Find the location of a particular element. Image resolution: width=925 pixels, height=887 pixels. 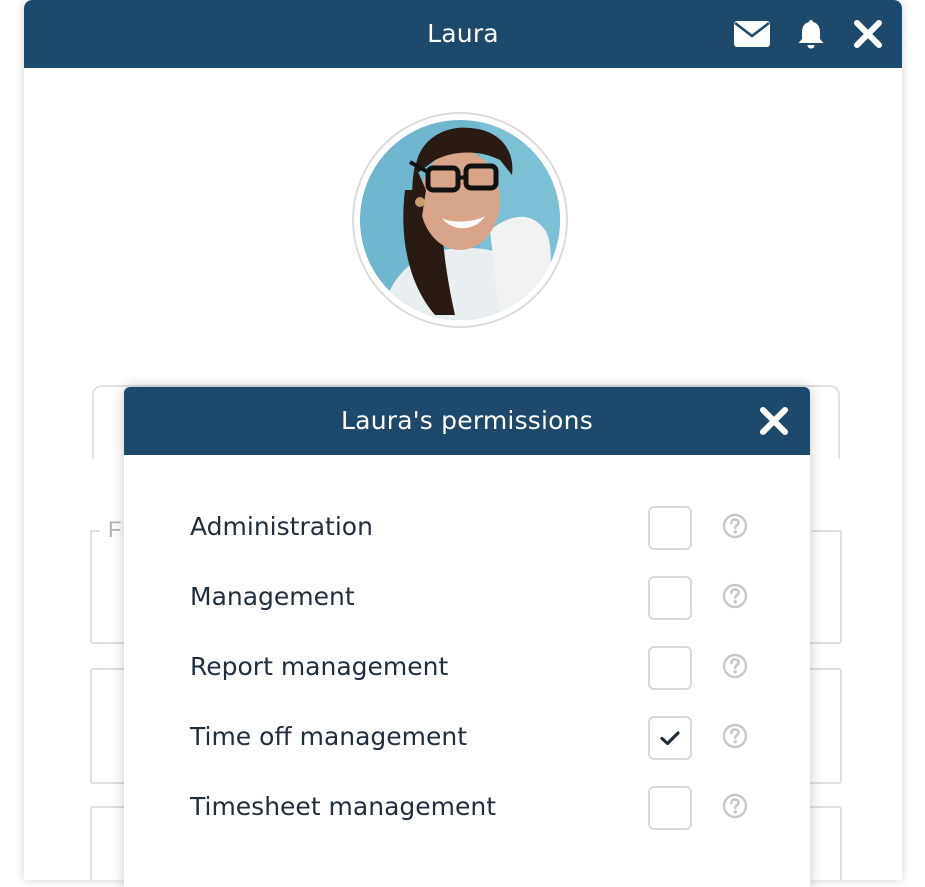

bell-icon is located at coordinates (811, 34).